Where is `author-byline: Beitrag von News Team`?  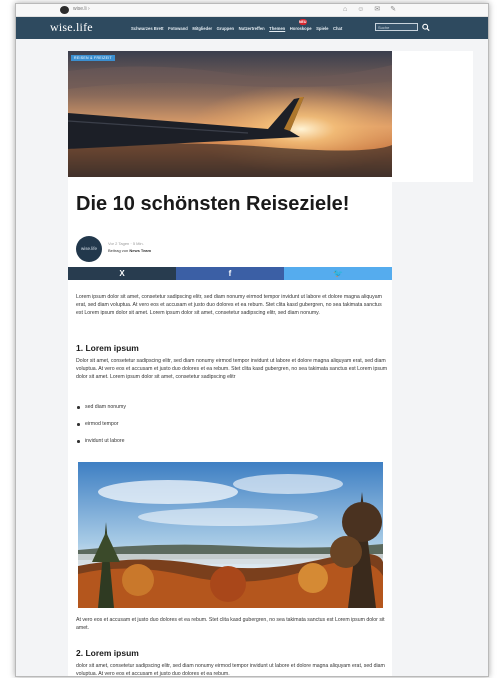 author-byline: Beitrag von News Team is located at coordinates (129, 250).